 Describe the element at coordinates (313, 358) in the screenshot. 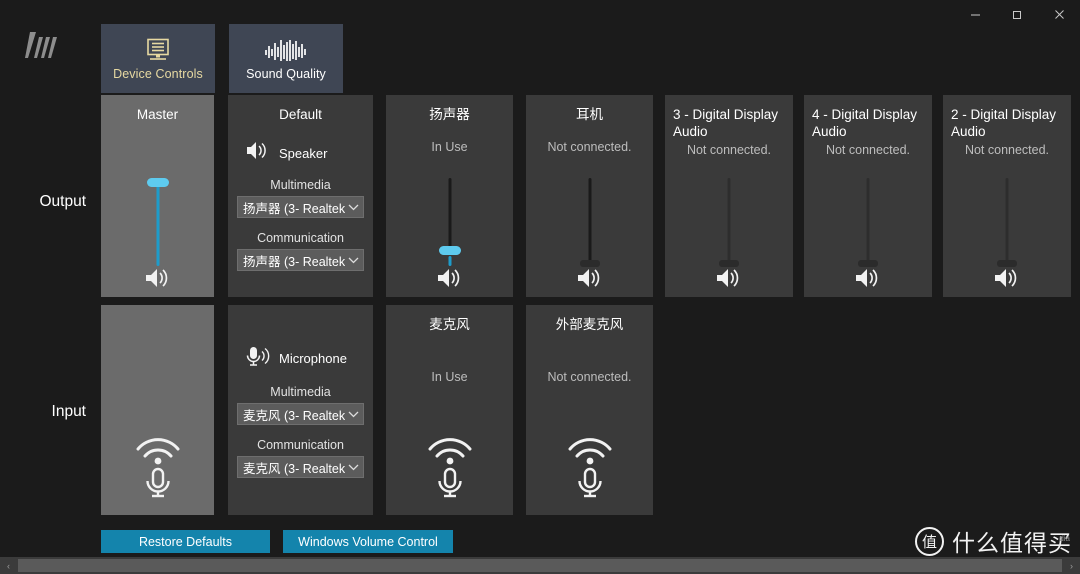

I see `default-input-device-name: Microphone` at that location.